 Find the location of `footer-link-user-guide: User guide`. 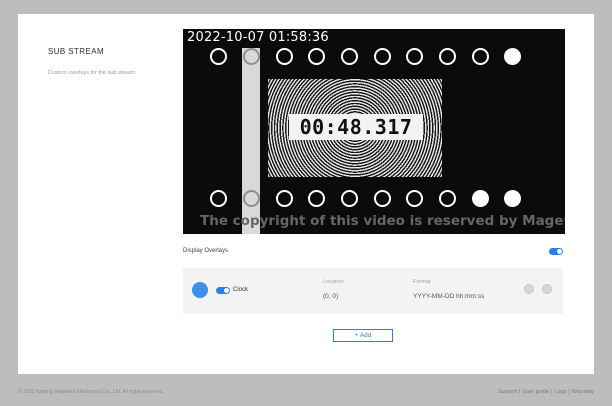

footer-link-user-guide: User guide is located at coordinates (535, 392).